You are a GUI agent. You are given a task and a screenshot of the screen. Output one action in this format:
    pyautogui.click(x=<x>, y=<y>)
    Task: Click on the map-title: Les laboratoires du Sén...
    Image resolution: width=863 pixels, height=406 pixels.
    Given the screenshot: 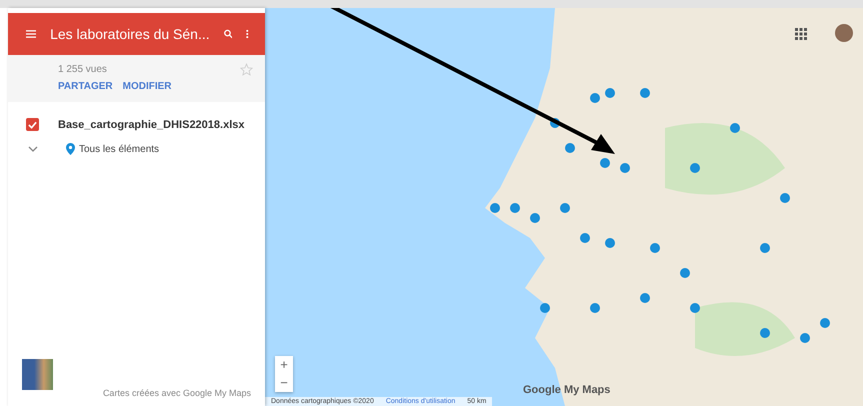 What is the action you would take?
    pyautogui.click(x=130, y=34)
    